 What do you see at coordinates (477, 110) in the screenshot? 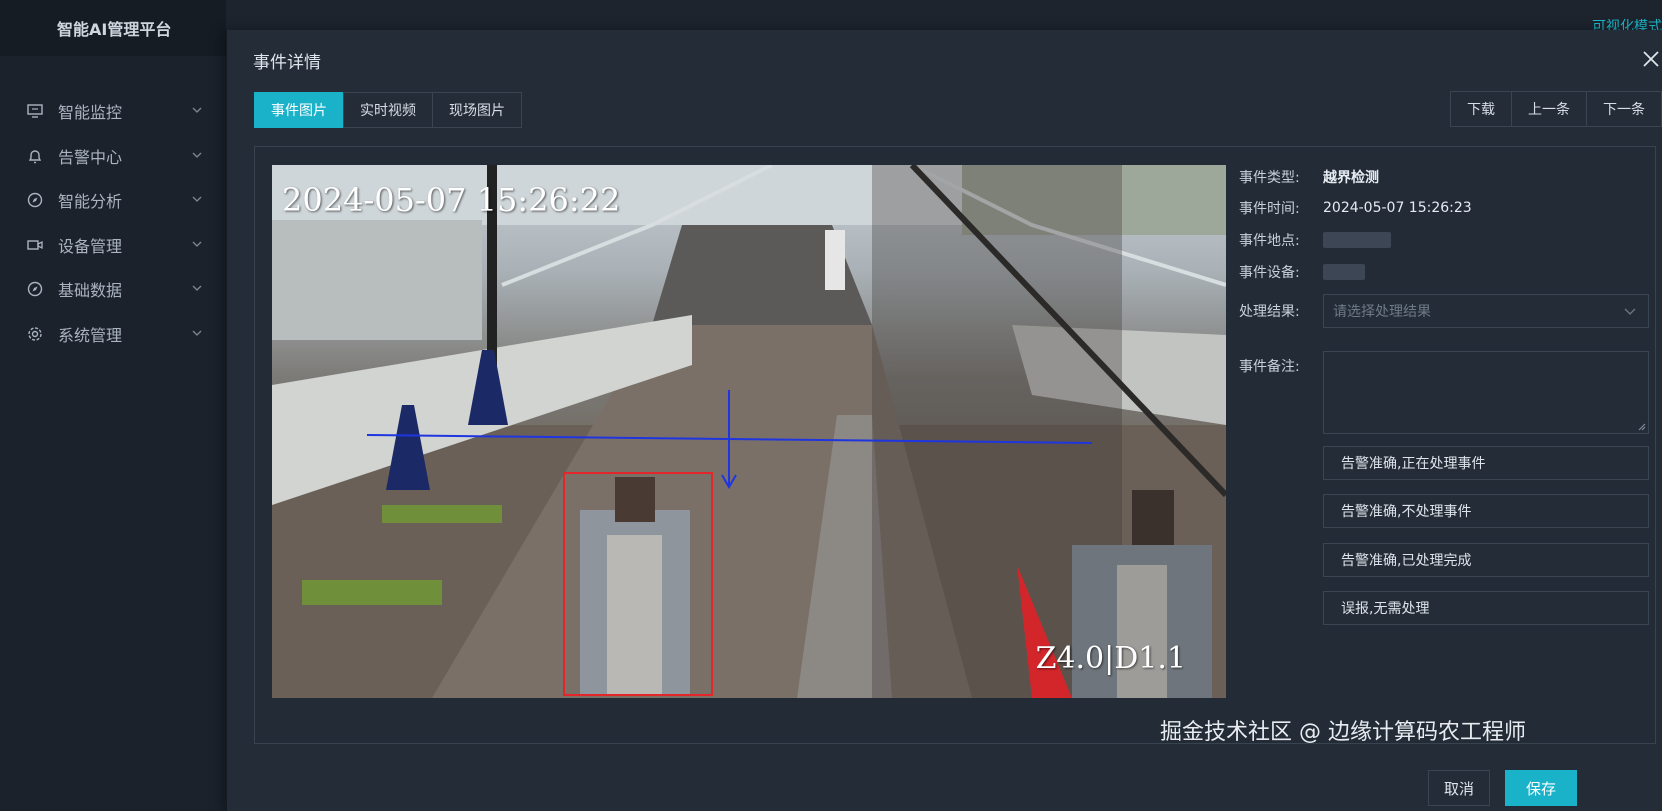
I see `tab-scene-image: 现场图片` at bounding box center [477, 110].